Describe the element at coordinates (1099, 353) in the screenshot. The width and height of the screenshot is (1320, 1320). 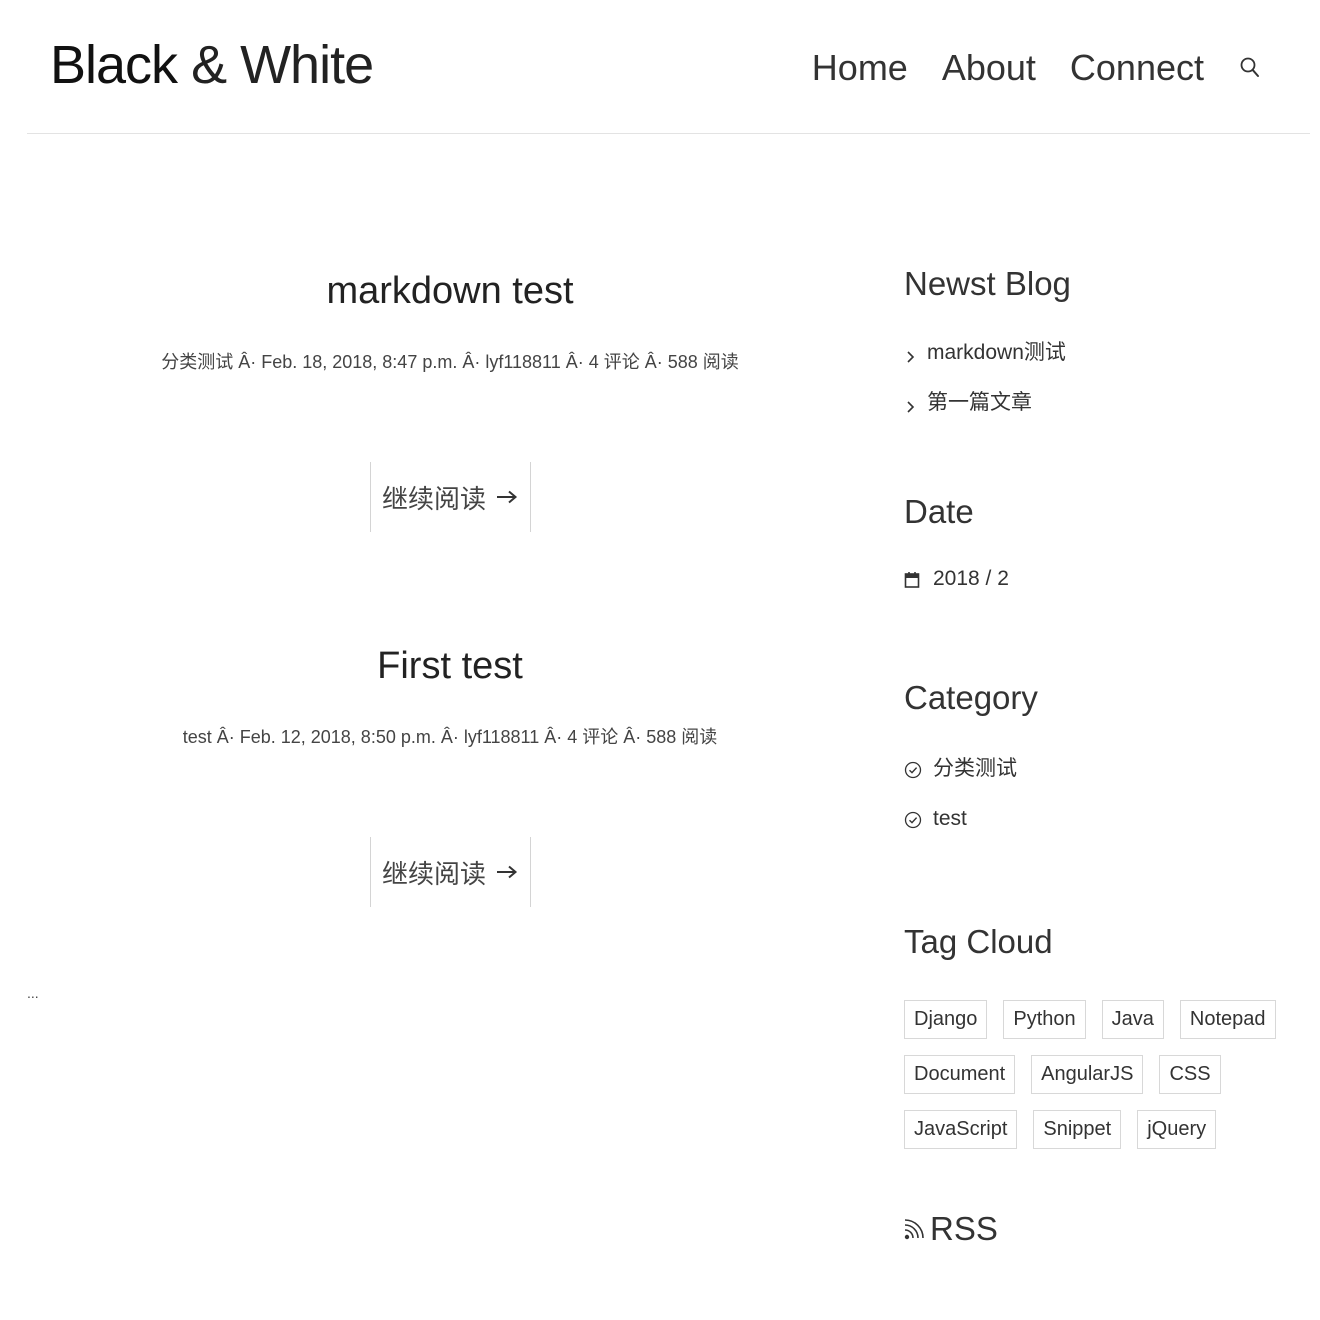
I see `list-item: markdown测试` at that location.